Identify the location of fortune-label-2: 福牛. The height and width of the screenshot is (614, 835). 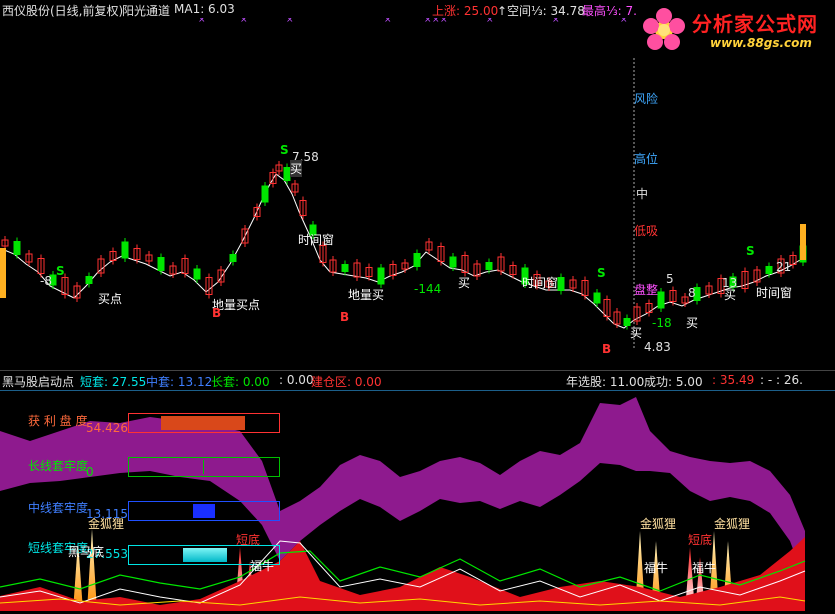
(656, 568).